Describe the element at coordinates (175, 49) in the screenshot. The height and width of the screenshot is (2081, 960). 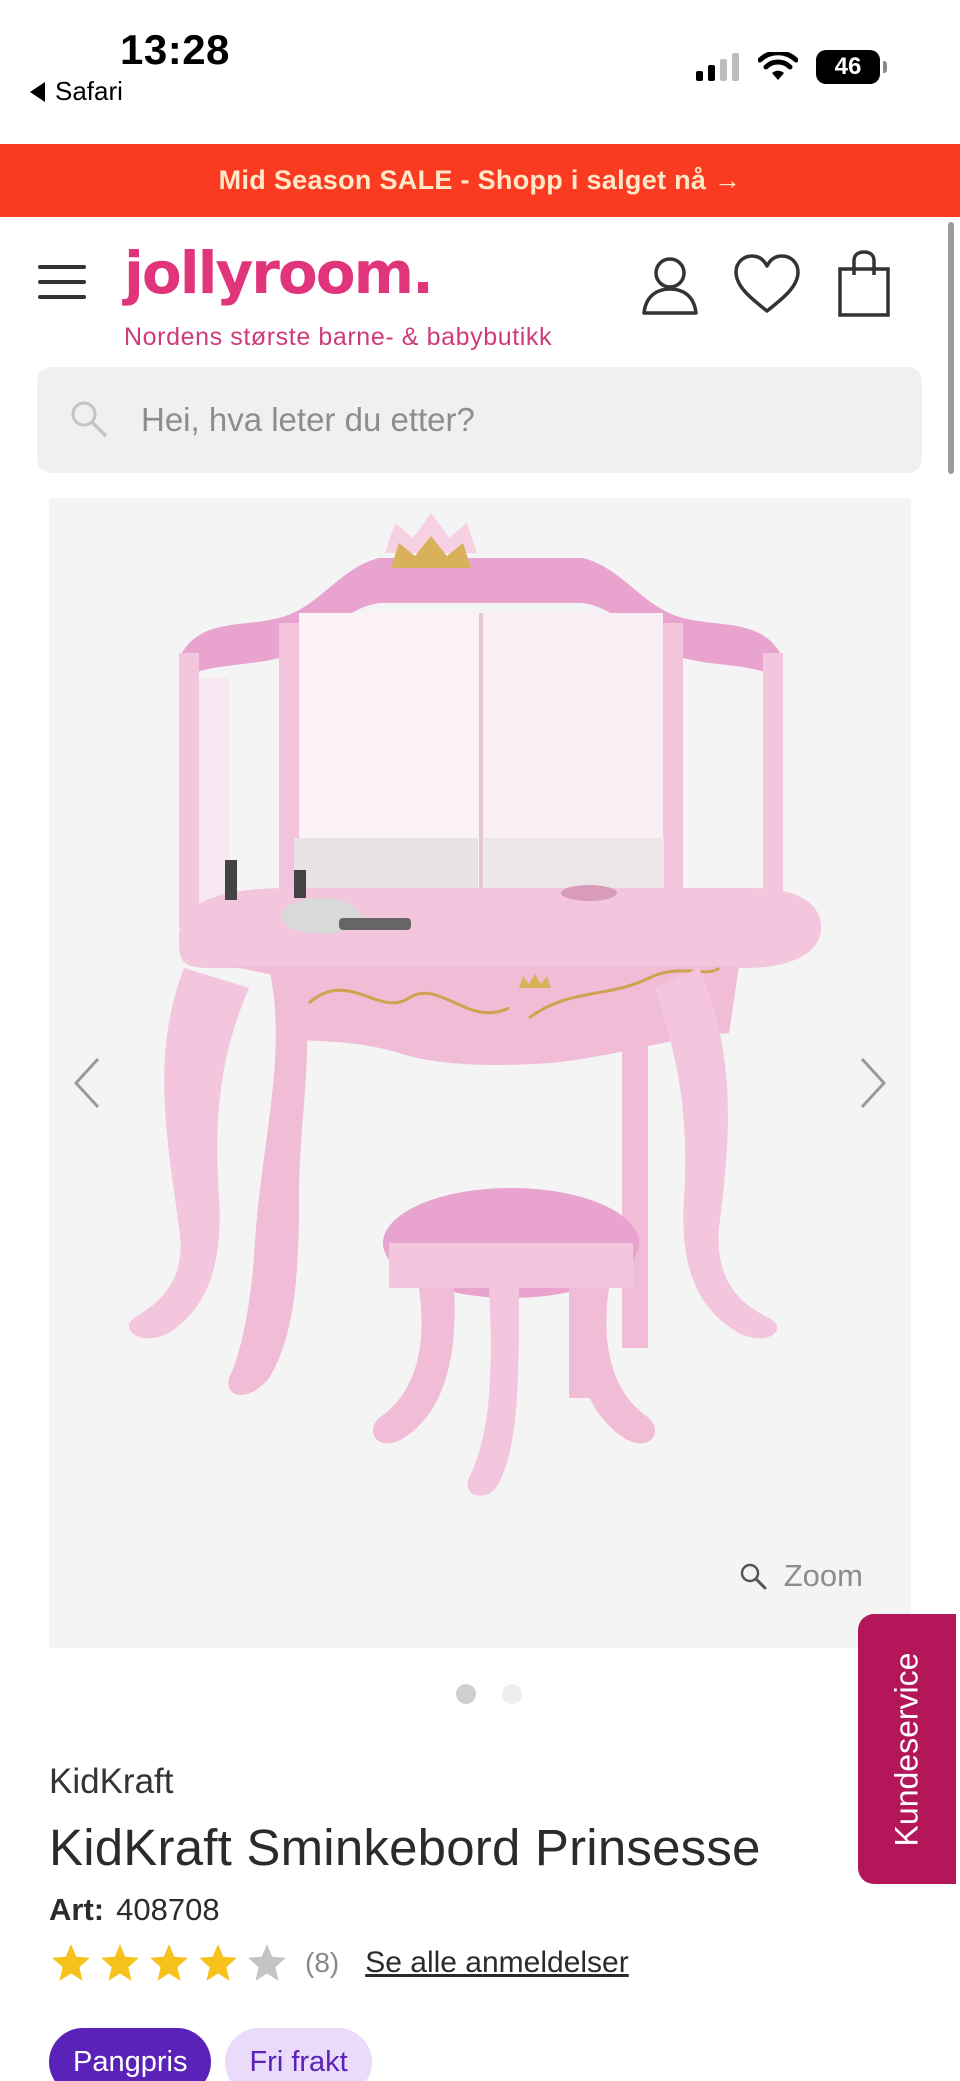
I see `status-time: 13:28` at that location.